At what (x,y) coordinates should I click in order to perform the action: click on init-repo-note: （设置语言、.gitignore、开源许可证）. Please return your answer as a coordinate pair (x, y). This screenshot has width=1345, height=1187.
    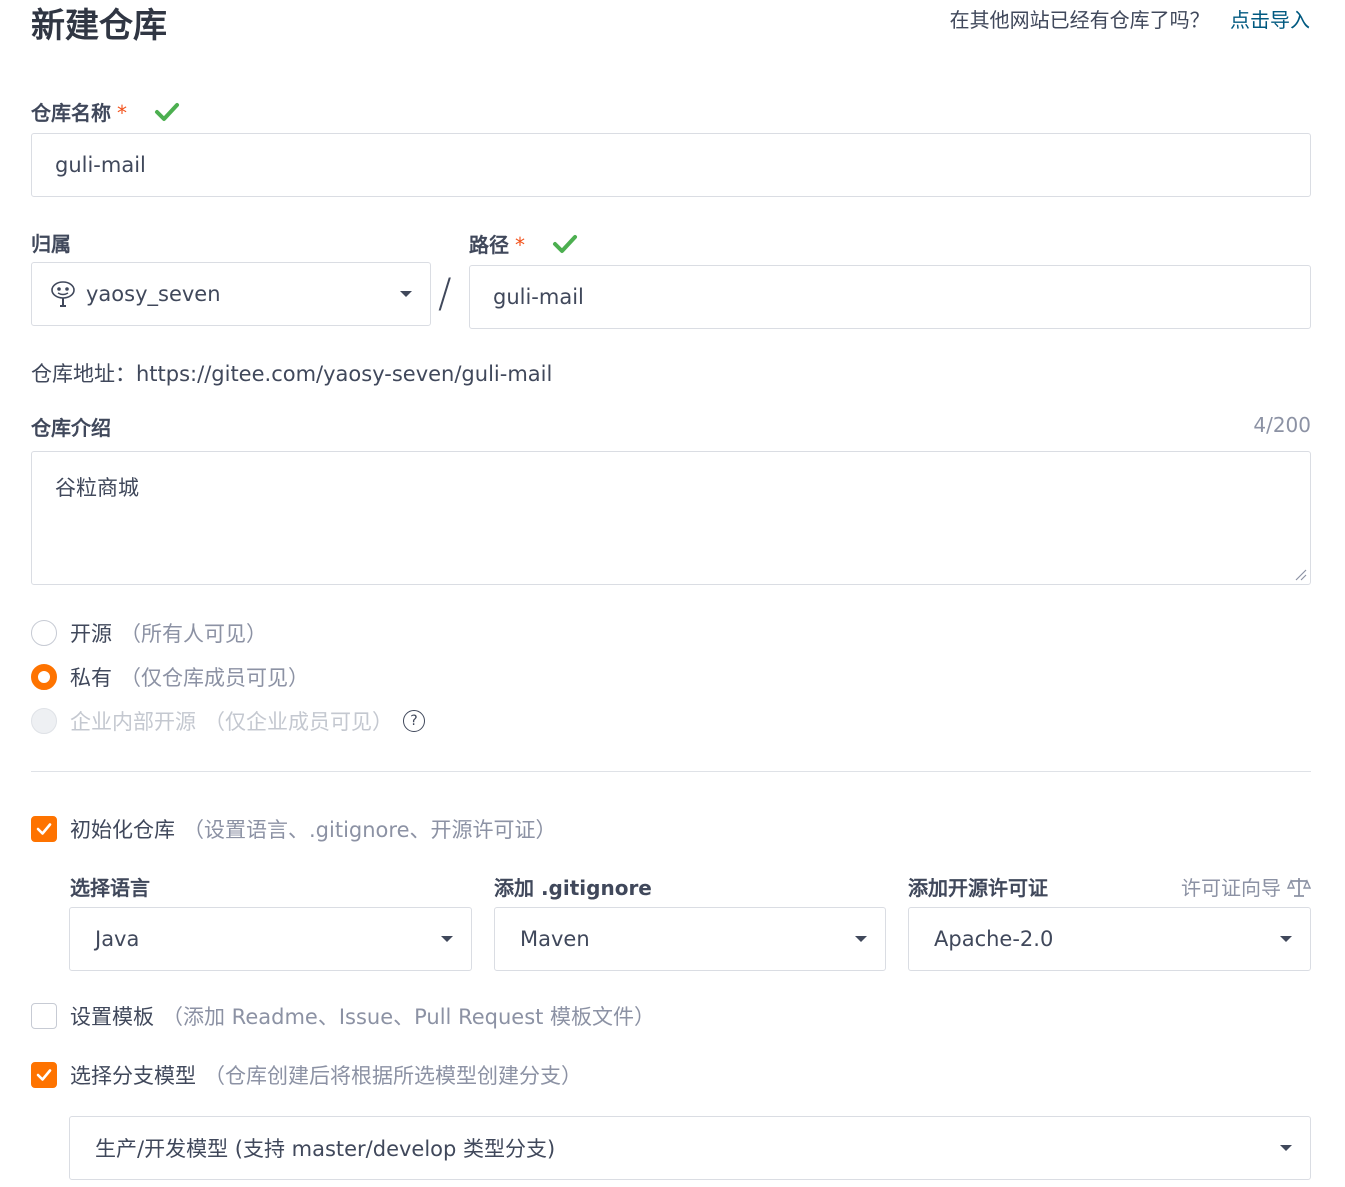
    Looking at the image, I should click on (370, 830).